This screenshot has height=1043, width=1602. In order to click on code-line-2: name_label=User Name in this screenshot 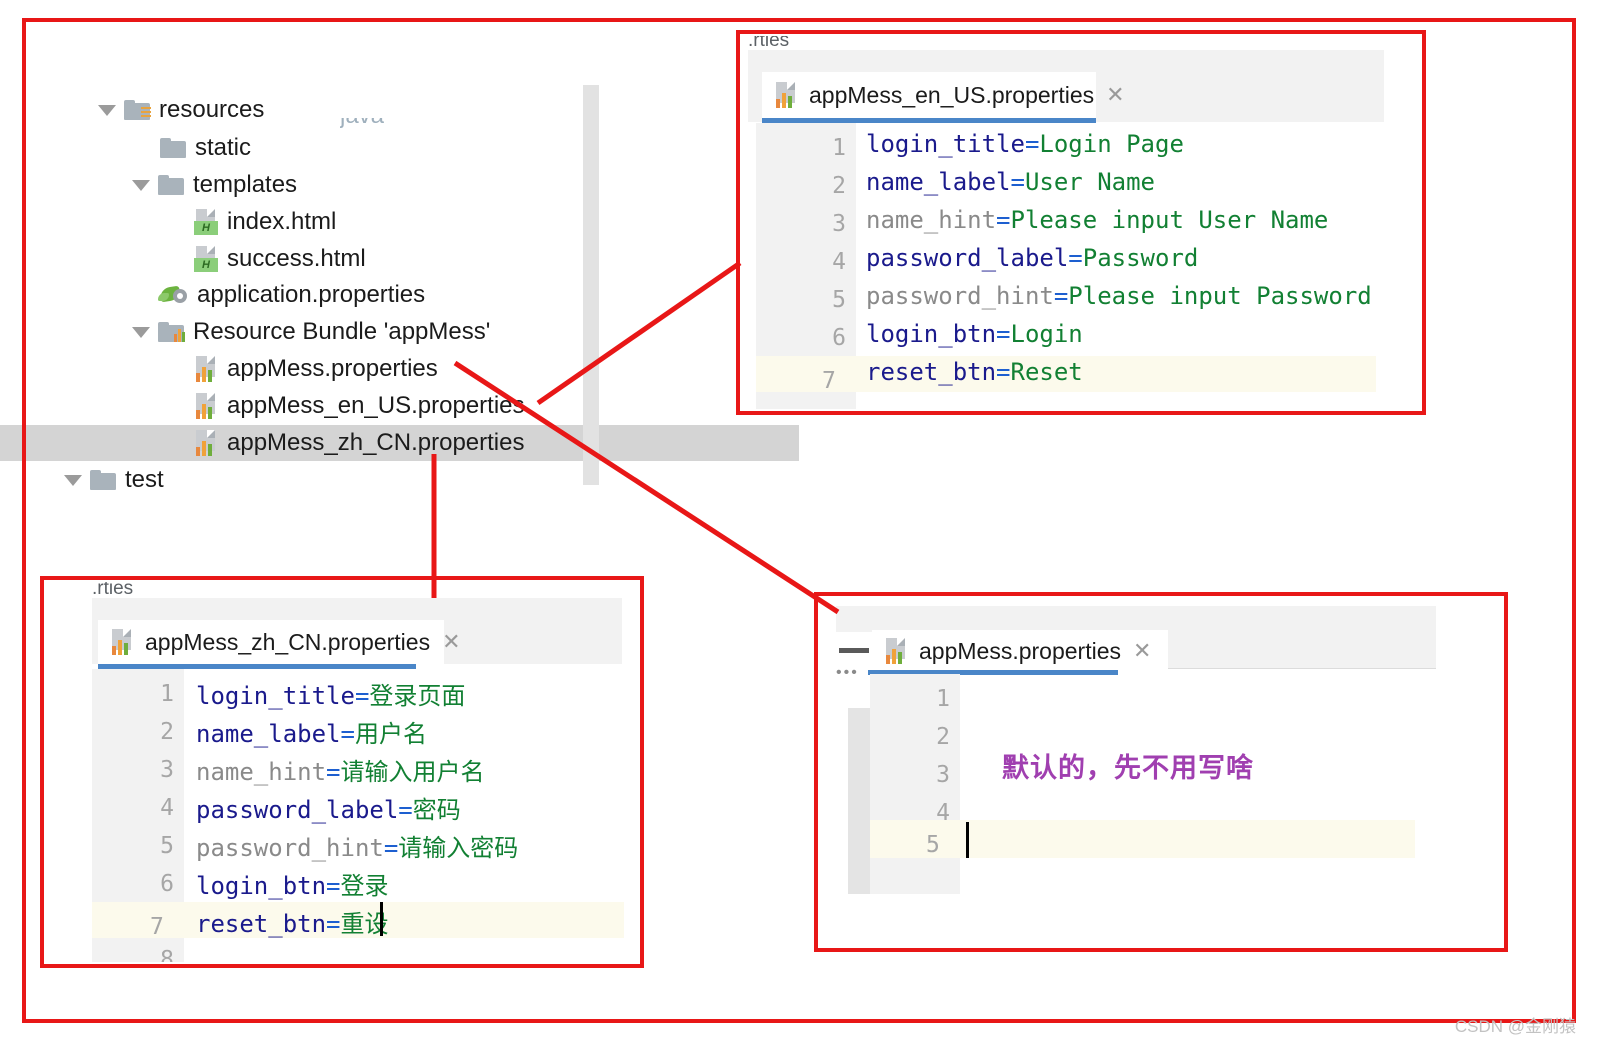, I will do `click(1010, 182)`.